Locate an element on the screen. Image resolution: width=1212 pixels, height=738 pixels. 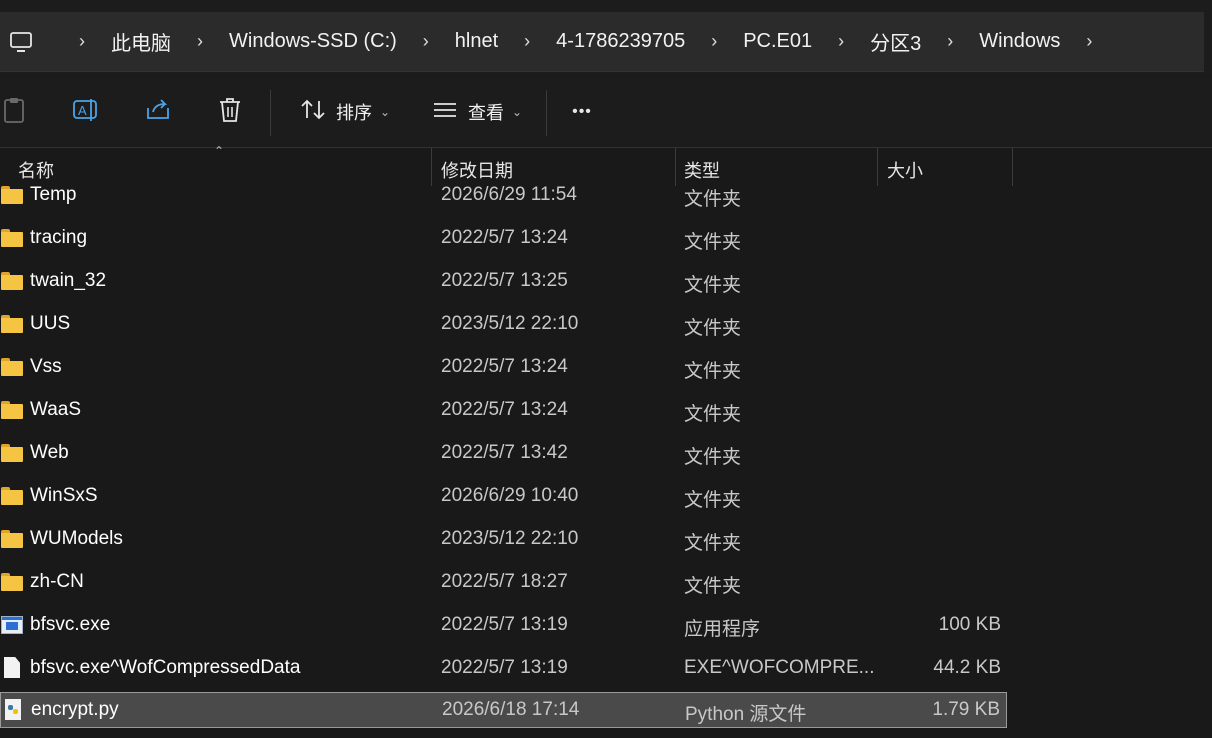
file-date: 2026/6/18 17:14 is located at coordinates (511, 709).